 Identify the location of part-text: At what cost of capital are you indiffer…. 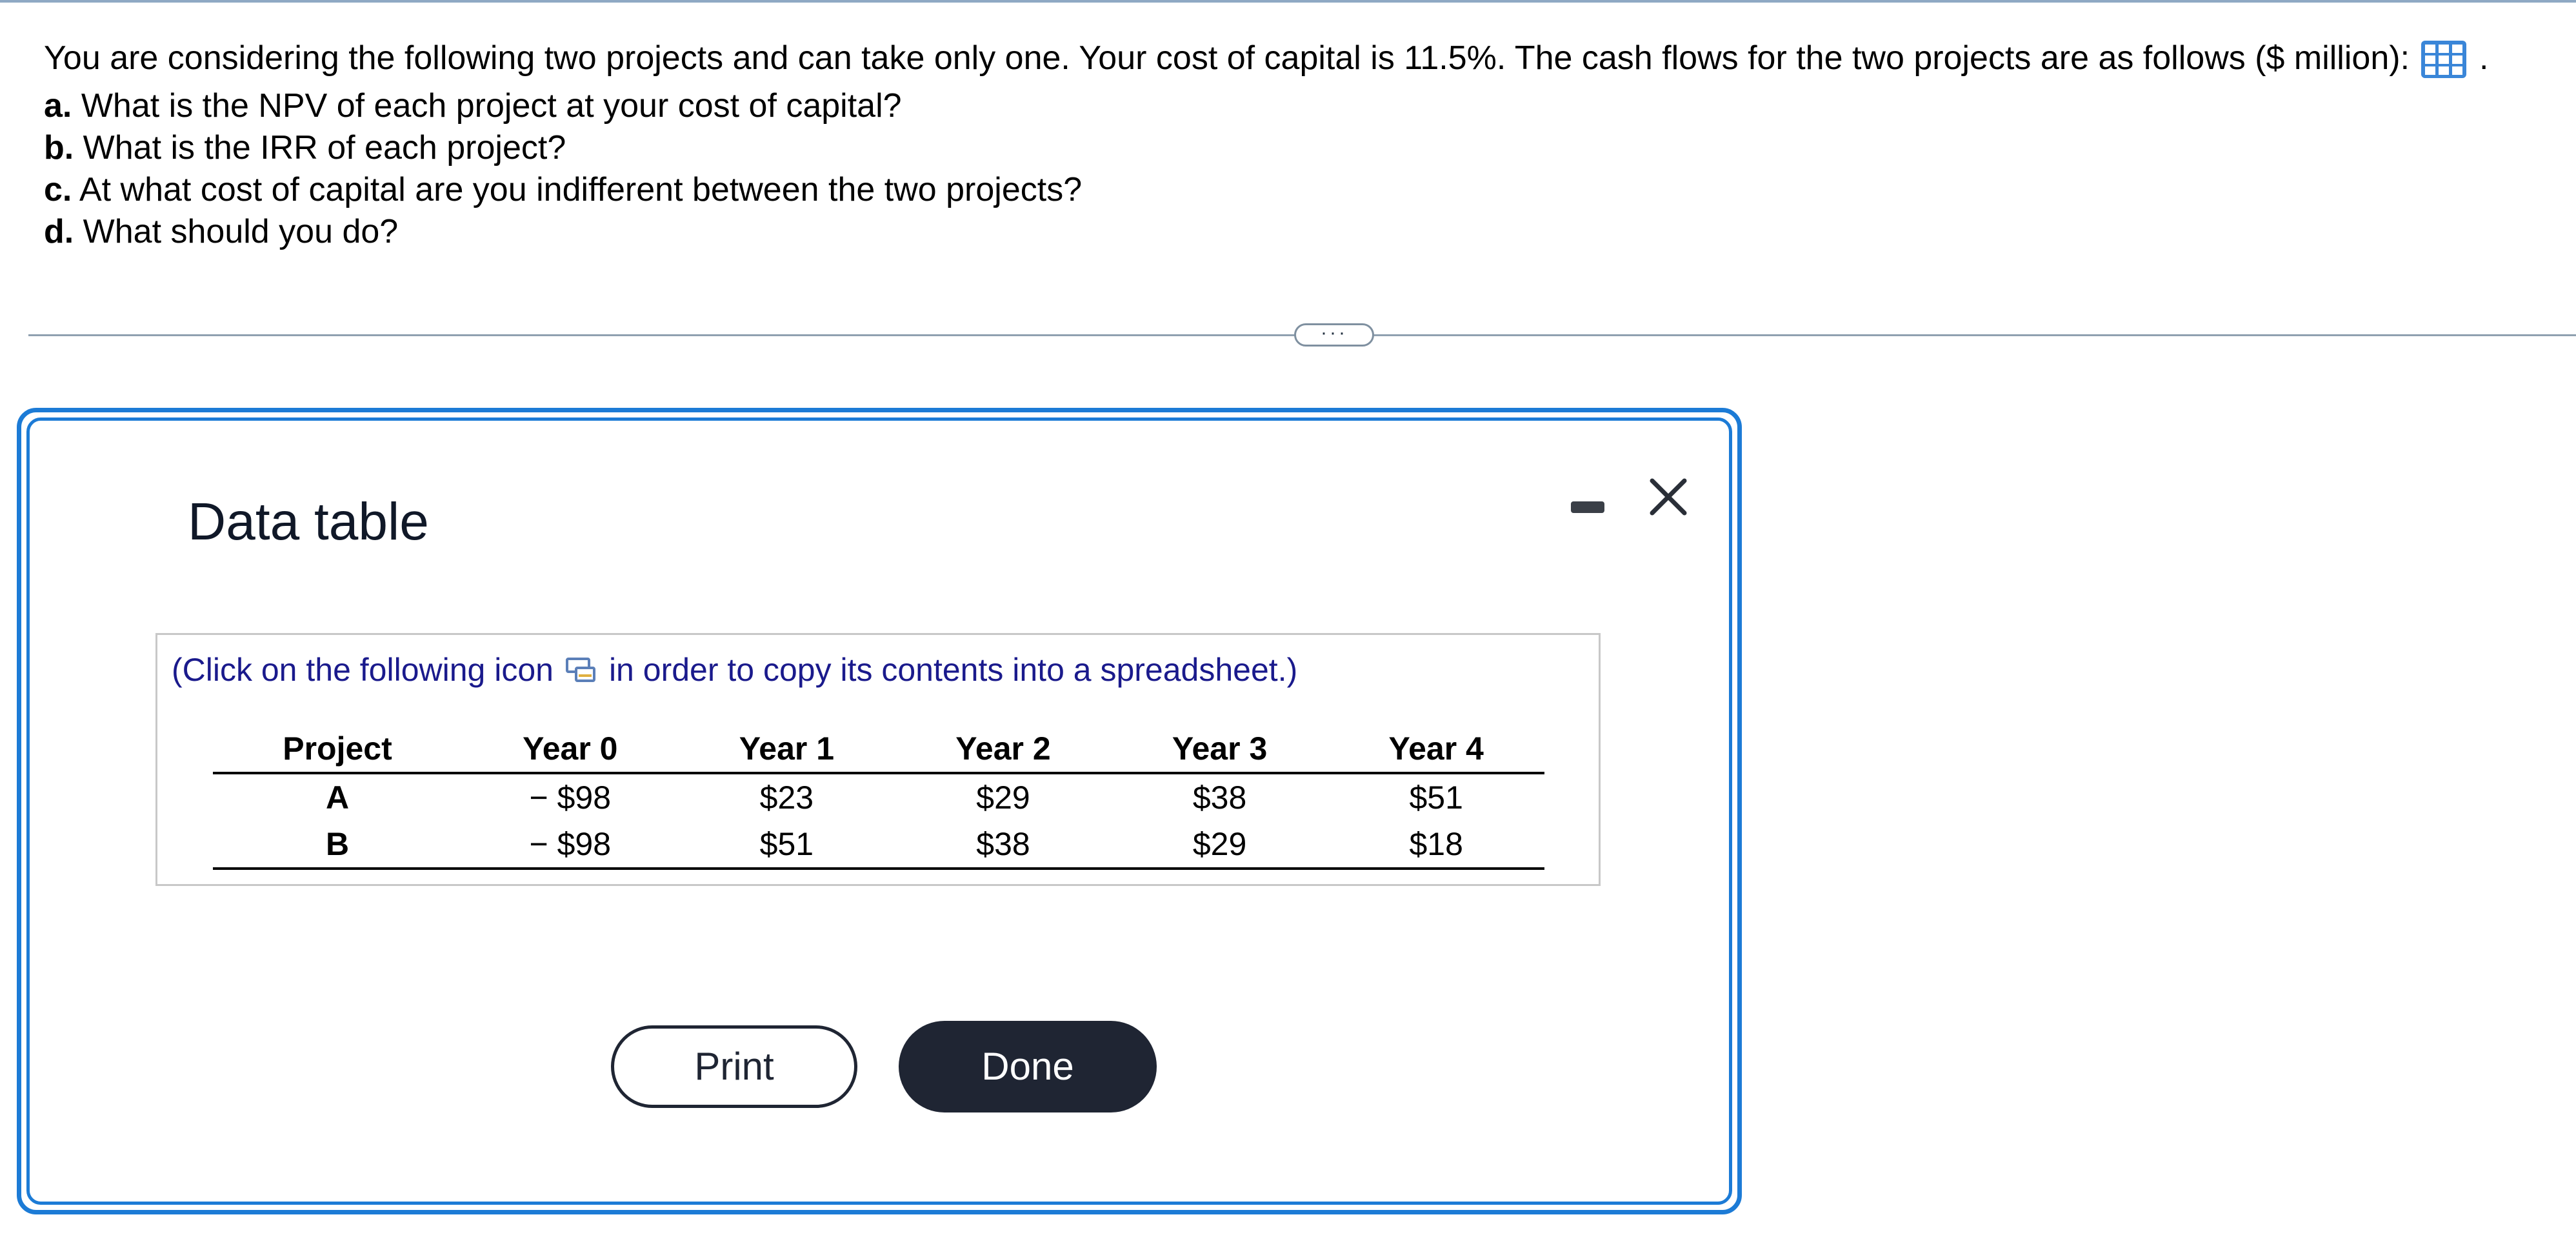
(581, 189).